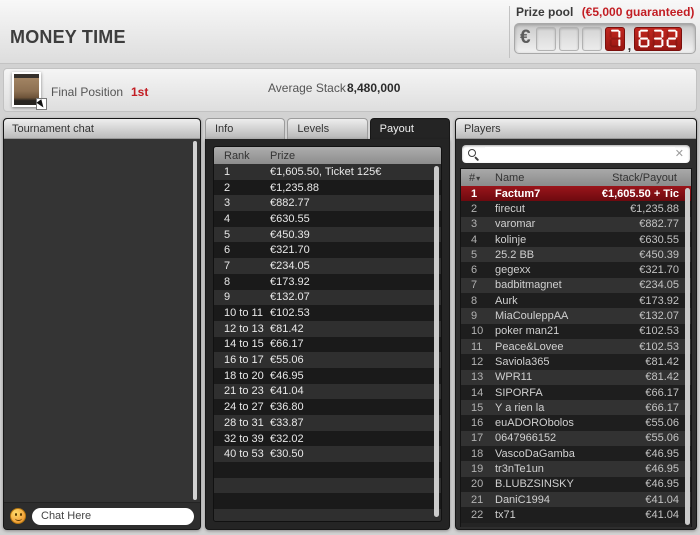  Describe the element at coordinates (245, 128) in the screenshot. I see `tab-info: Info` at that location.